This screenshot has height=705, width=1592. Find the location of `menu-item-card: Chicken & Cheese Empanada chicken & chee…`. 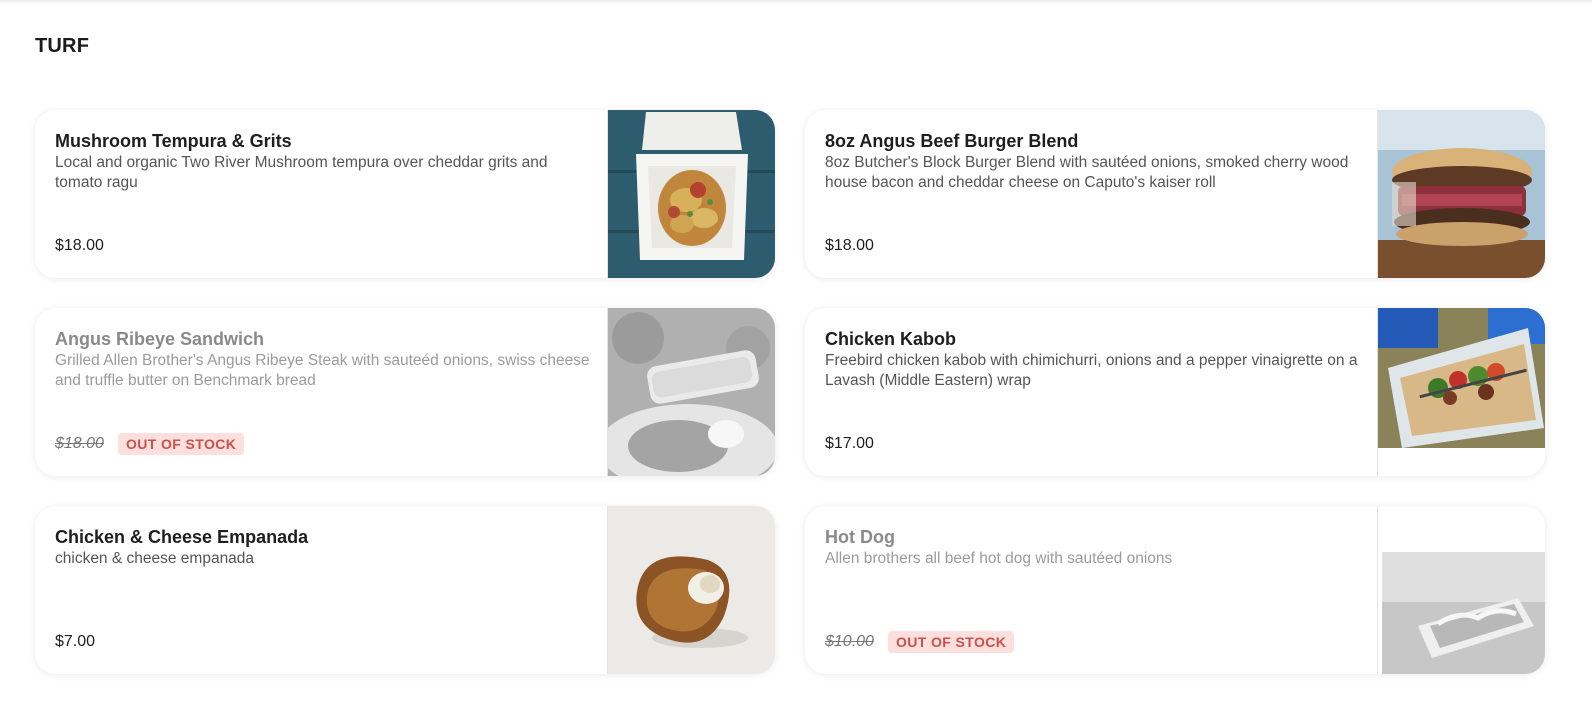

menu-item-card: Chicken & Cheese Empanada chicken & chee… is located at coordinates (405, 590).